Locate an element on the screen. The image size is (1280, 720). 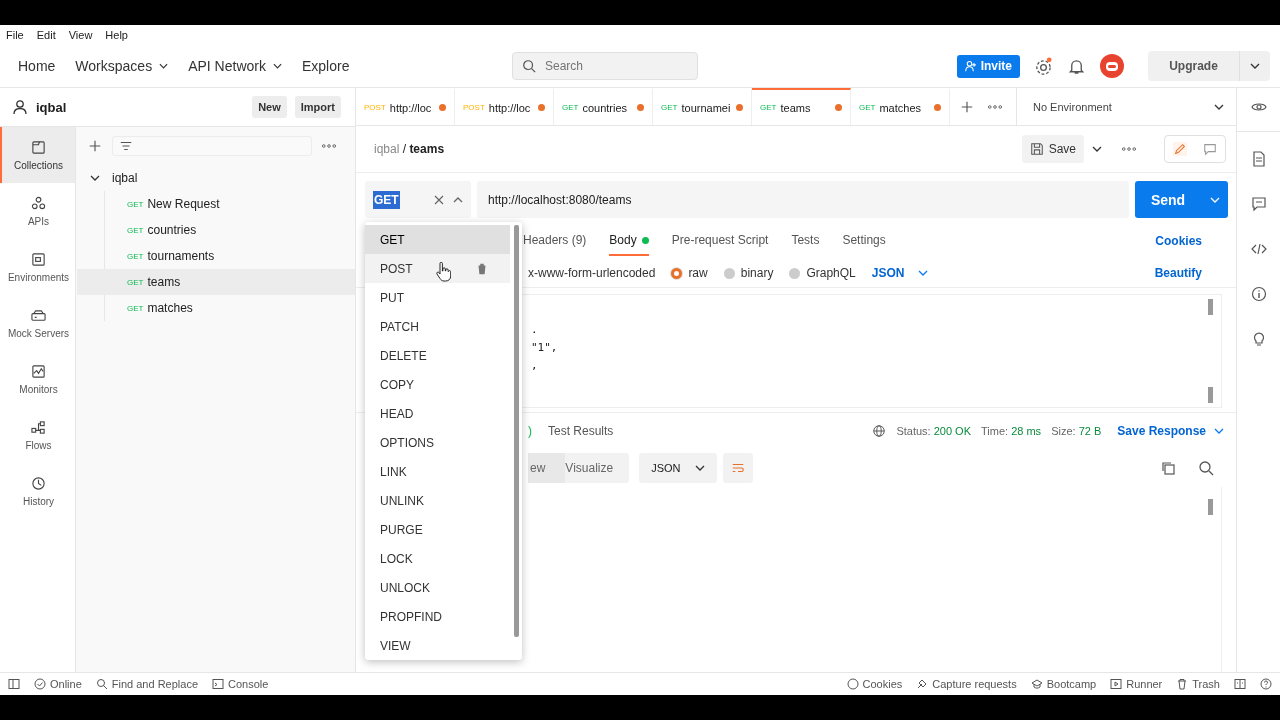
sidebar-toggle-icon is located at coordinates (14, 684).